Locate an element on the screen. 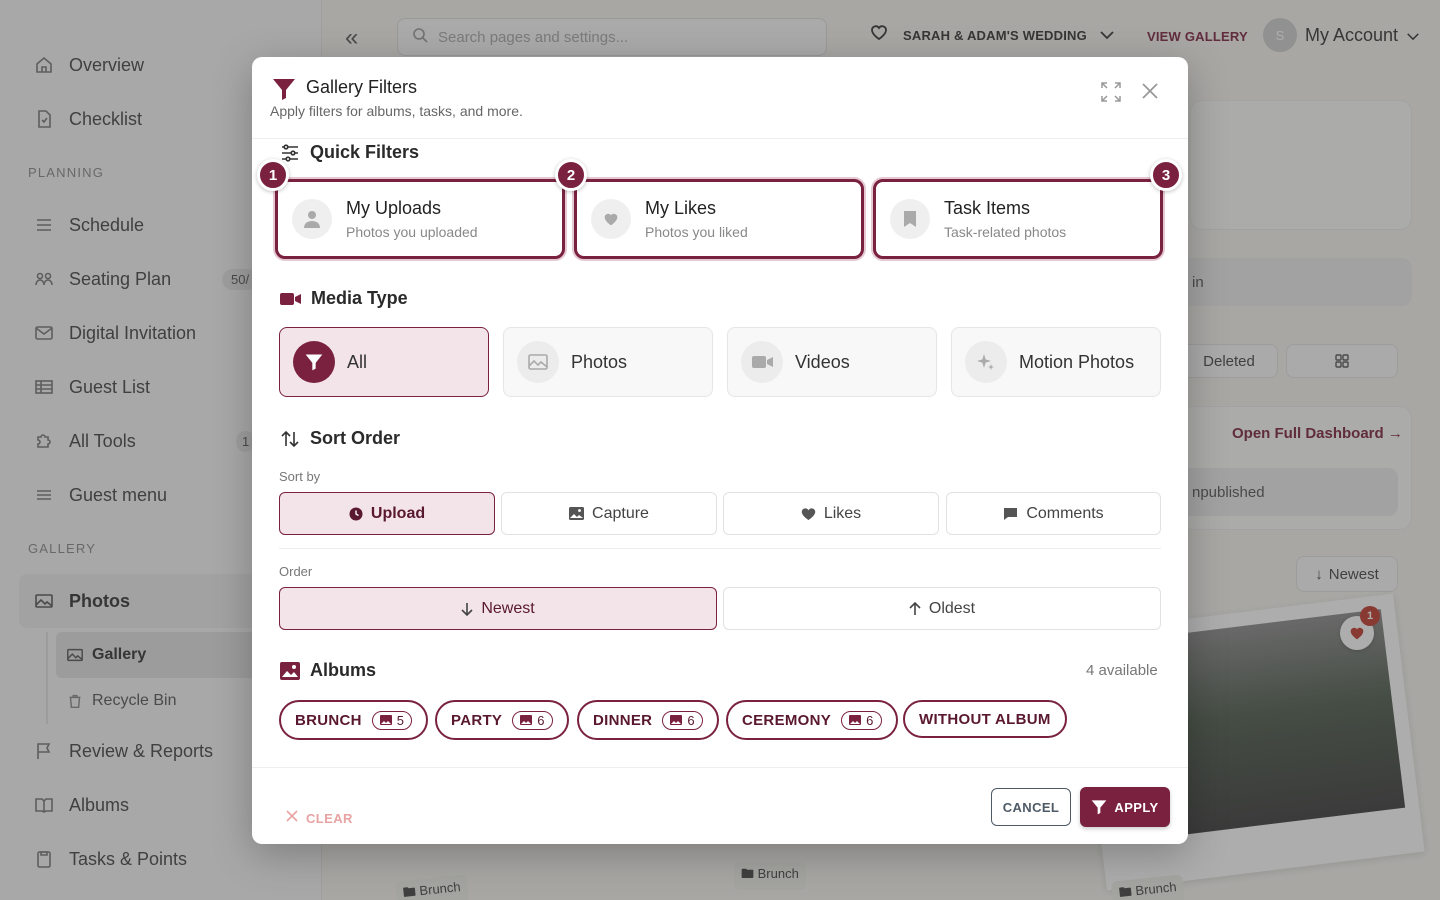 The height and width of the screenshot is (900, 1440). divider is located at coordinates (720, 548).